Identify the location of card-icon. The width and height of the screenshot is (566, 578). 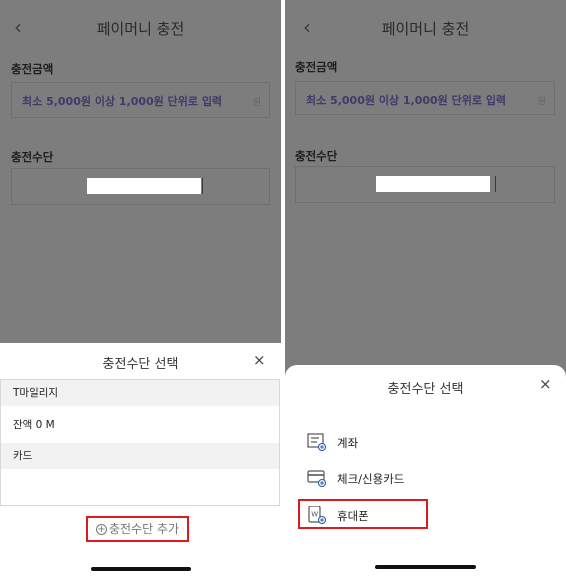
(317, 478).